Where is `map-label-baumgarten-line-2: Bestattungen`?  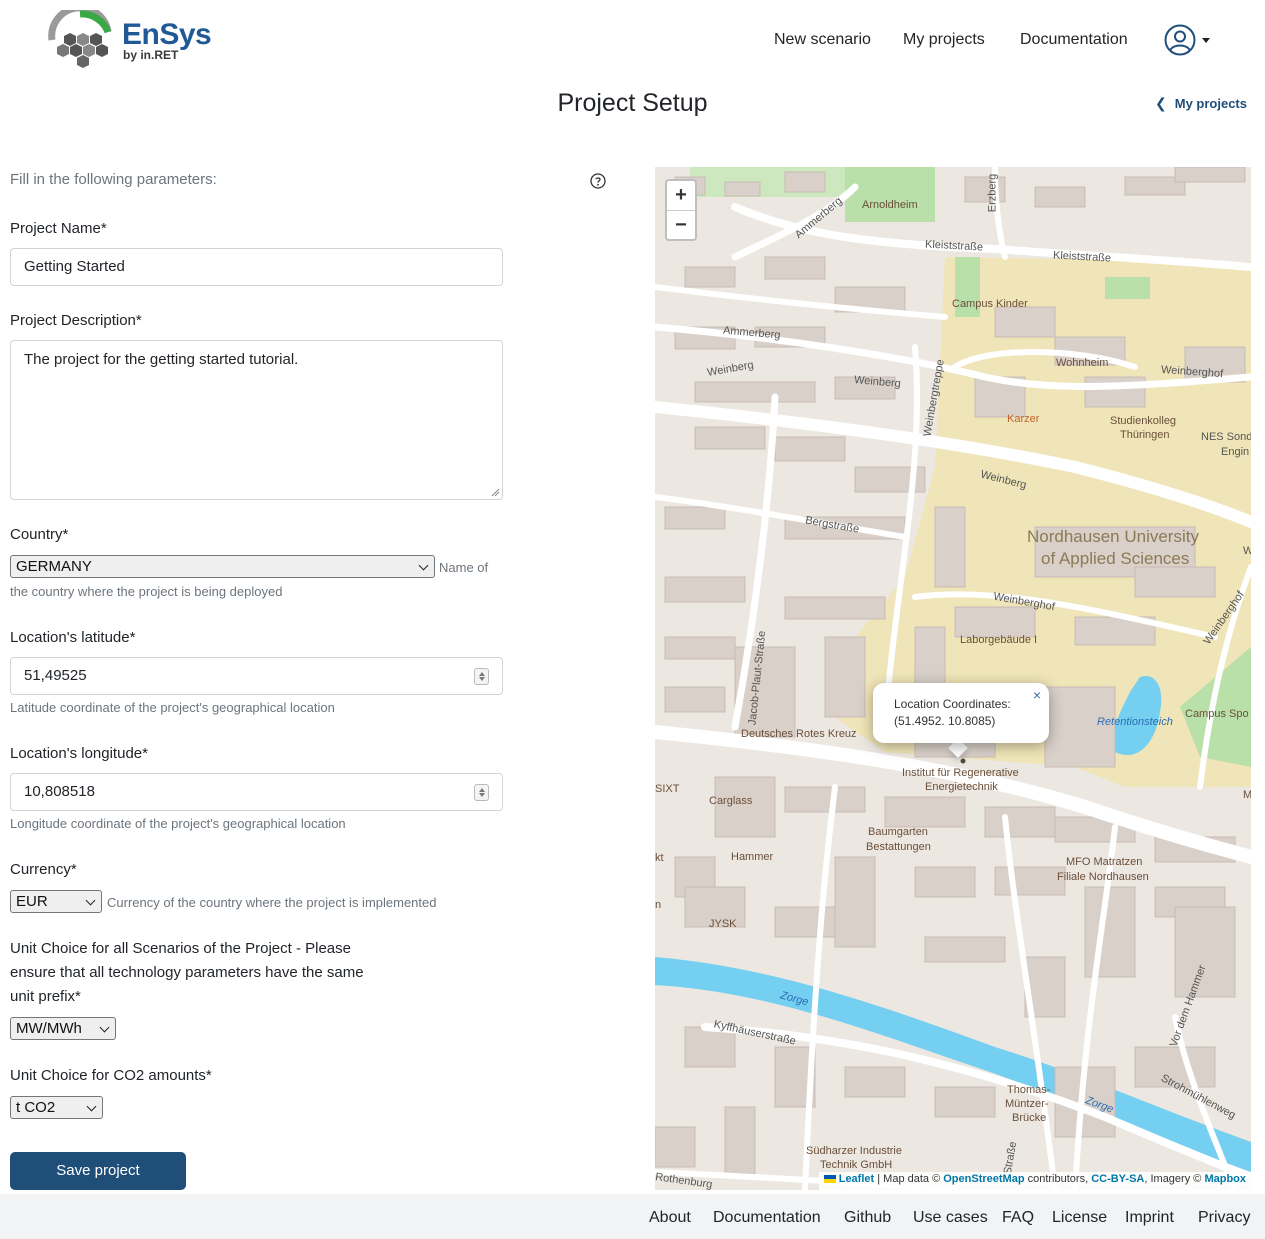 map-label-baumgarten-line-2: Bestattungen is located at coordinates (898, 847).